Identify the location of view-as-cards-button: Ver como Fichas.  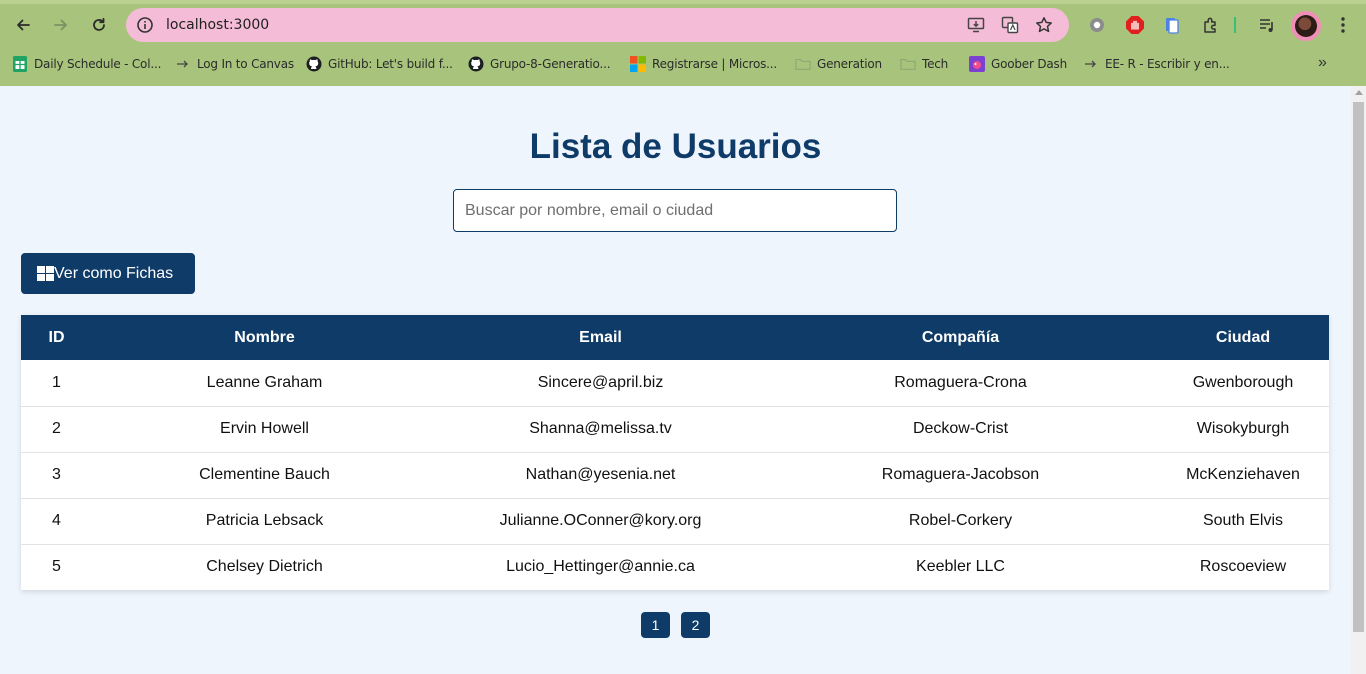
(108, 273).